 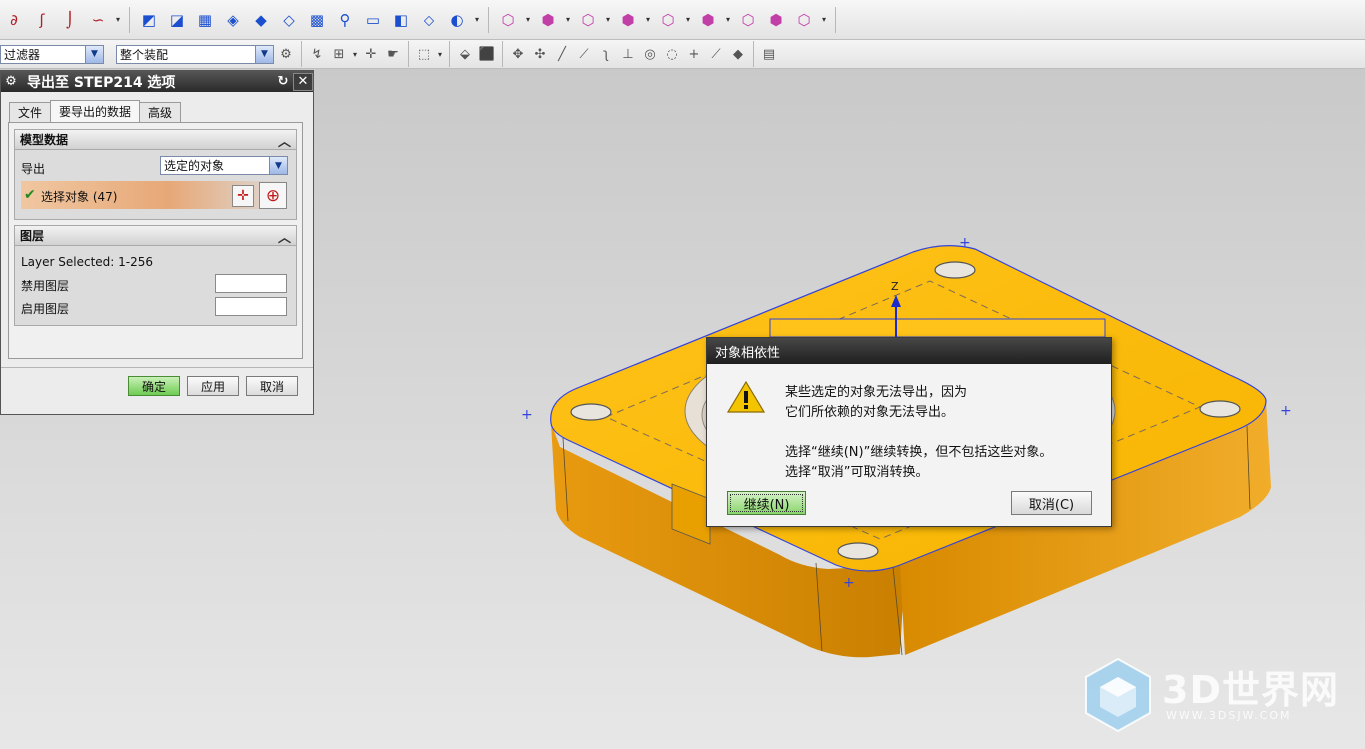 What do you see at coordinates (1215, 695) in the screenshot?
I see `watermark: 3D世界网 WWW.3DSJW.COM` at bounding box center [1215, 695].